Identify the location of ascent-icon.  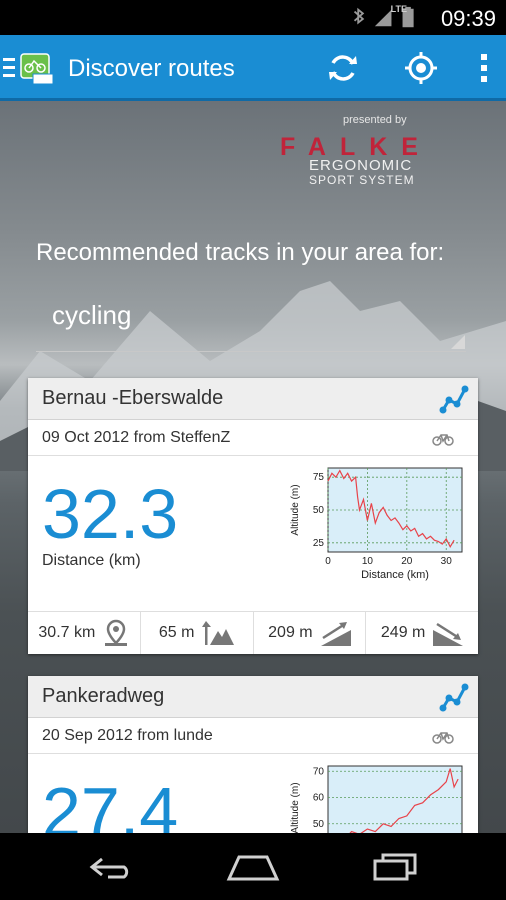
(335, 634).